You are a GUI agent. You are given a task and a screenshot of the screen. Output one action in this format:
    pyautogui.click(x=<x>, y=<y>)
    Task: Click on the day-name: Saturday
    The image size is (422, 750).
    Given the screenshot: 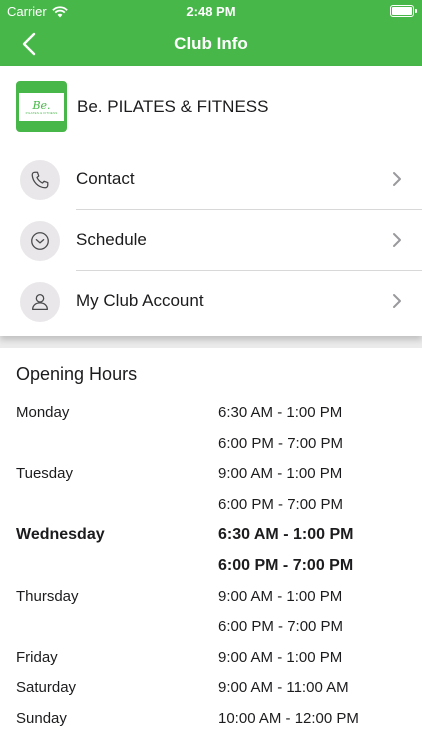 What is the action you would take?
    pyautogui.click(x=46, y=688)
    